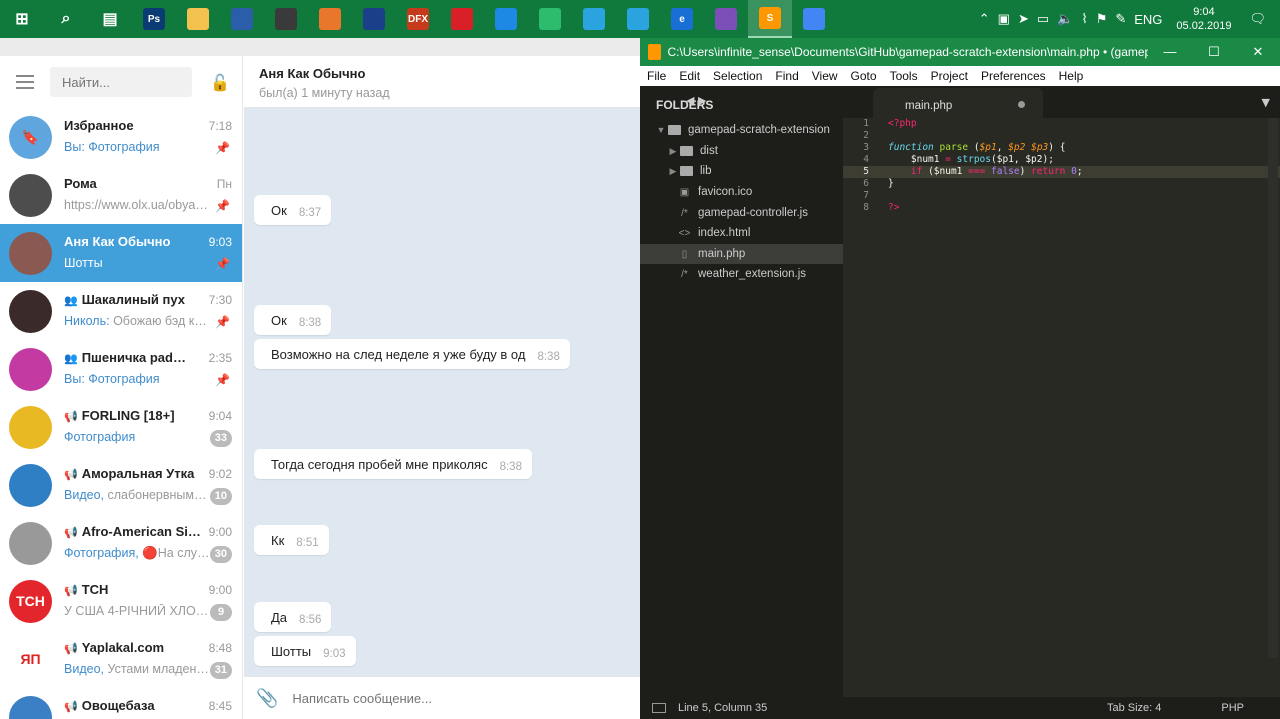  What do you see at coordinates (741, 192) in the screenshot?
I see `tree-item: ▣ favicon.ico` at bounding box center [741, 192].